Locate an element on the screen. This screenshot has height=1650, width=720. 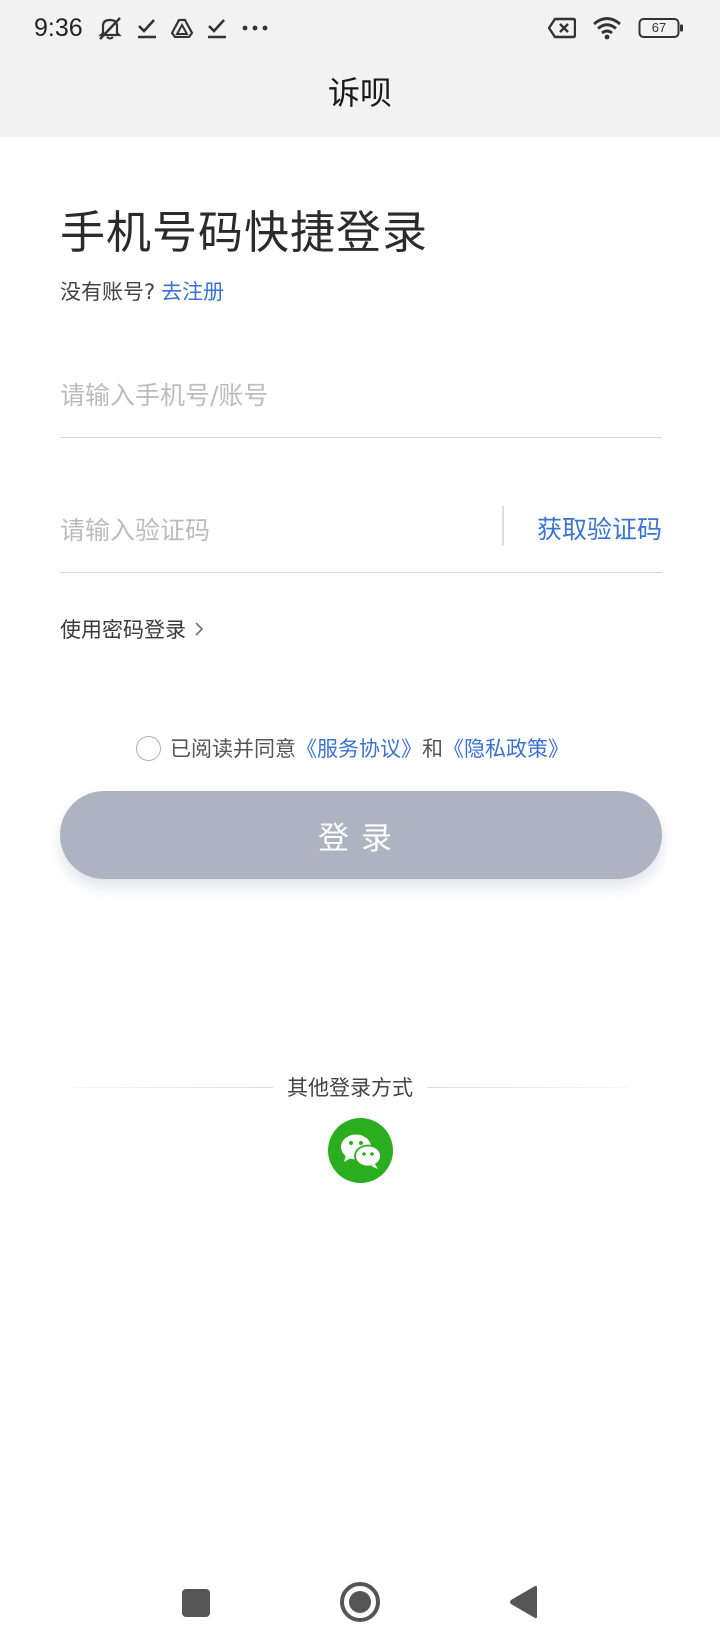
battery-level: 67 is located at coordinates (659, 27).